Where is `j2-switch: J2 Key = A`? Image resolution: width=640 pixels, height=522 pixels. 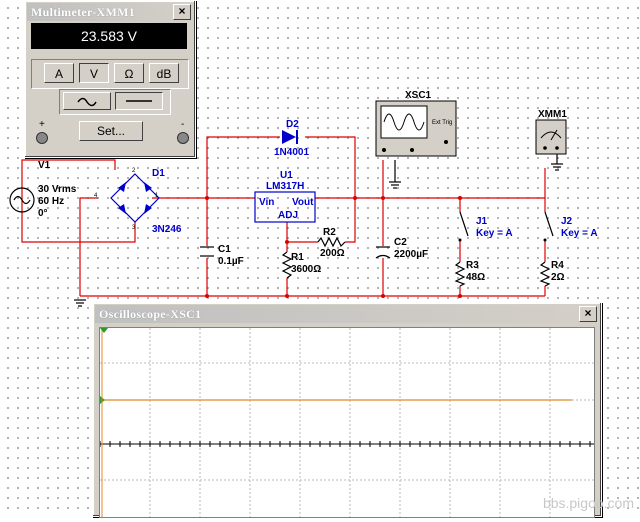 j2-switch: J2 Key = A is located at coordinates (570, 226).